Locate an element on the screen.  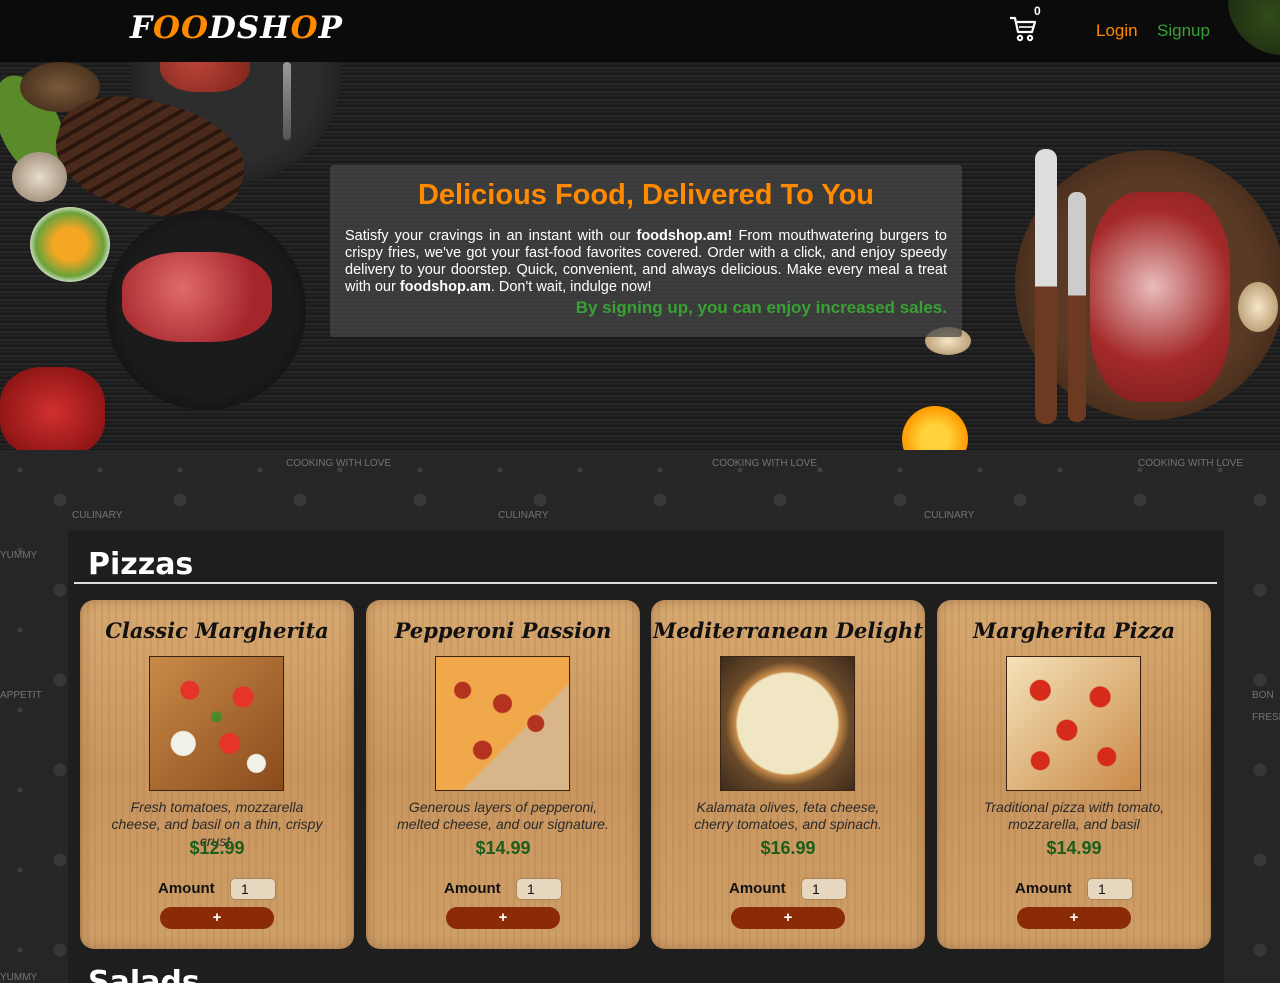
doodle-text: FRESH is located at coordinates (1266, 717).